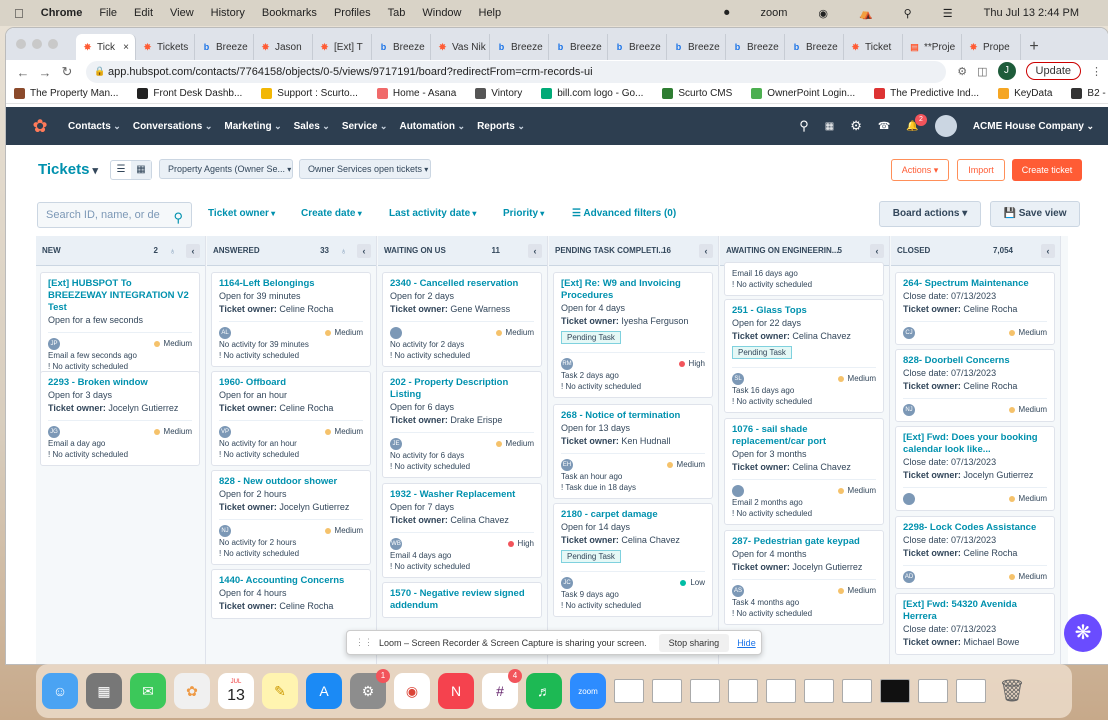  I want to click on owner-avatar: WB, so click(396, 543).